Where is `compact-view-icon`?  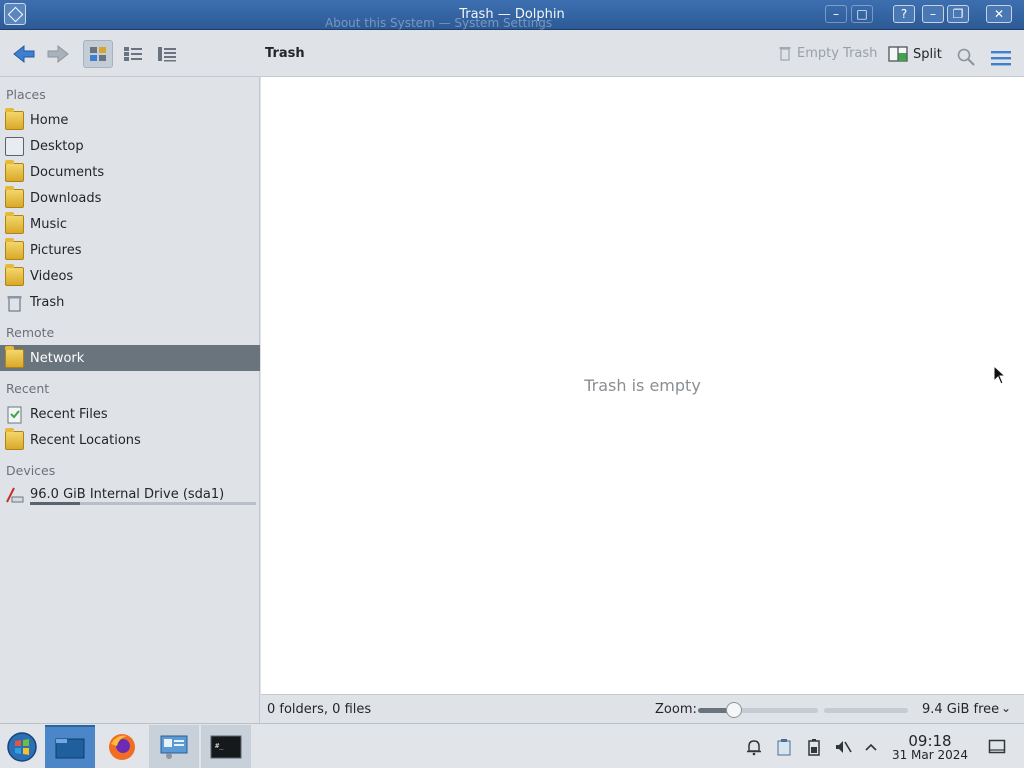
compact-view-icon is located at coordinates (133, 54).